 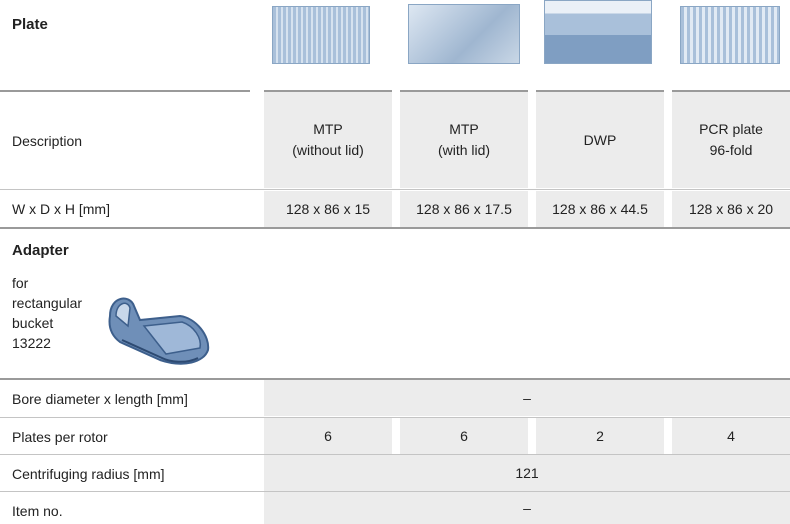 I want to click on plates-cell-1: 6, so click(x=328, y=436).